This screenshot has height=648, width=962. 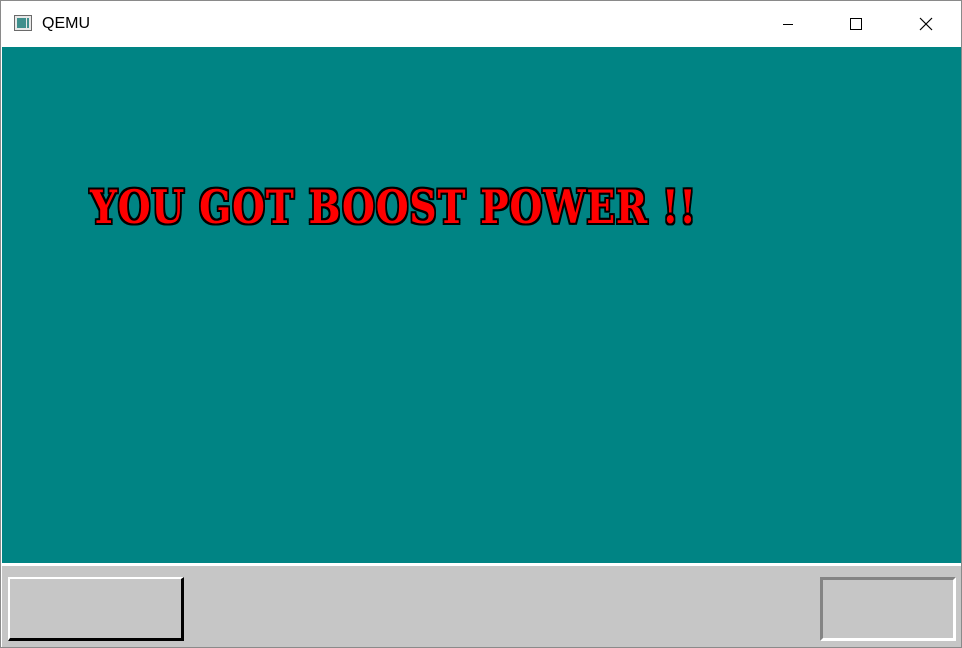 I want to click on app-icon-pane-small, so click(x=28, y=23).